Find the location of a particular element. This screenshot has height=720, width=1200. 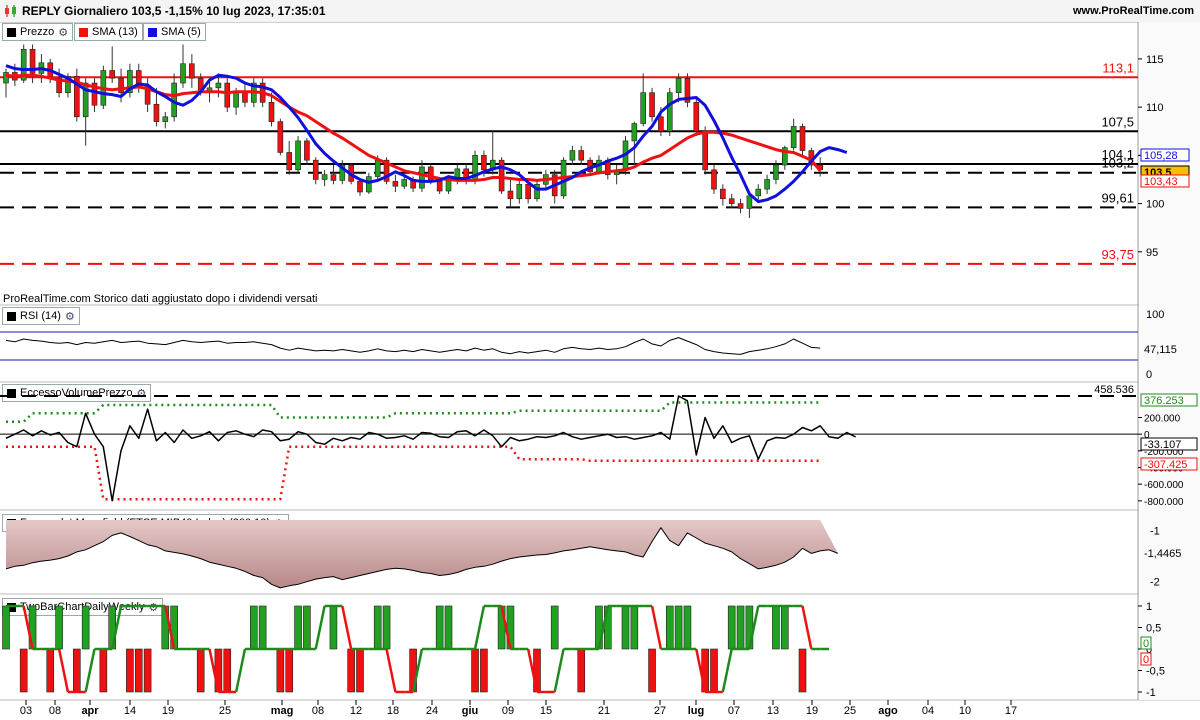

legend-twobar: TwoBarChartDailyWeekly ⚙ is located at coordinates (83, 607).